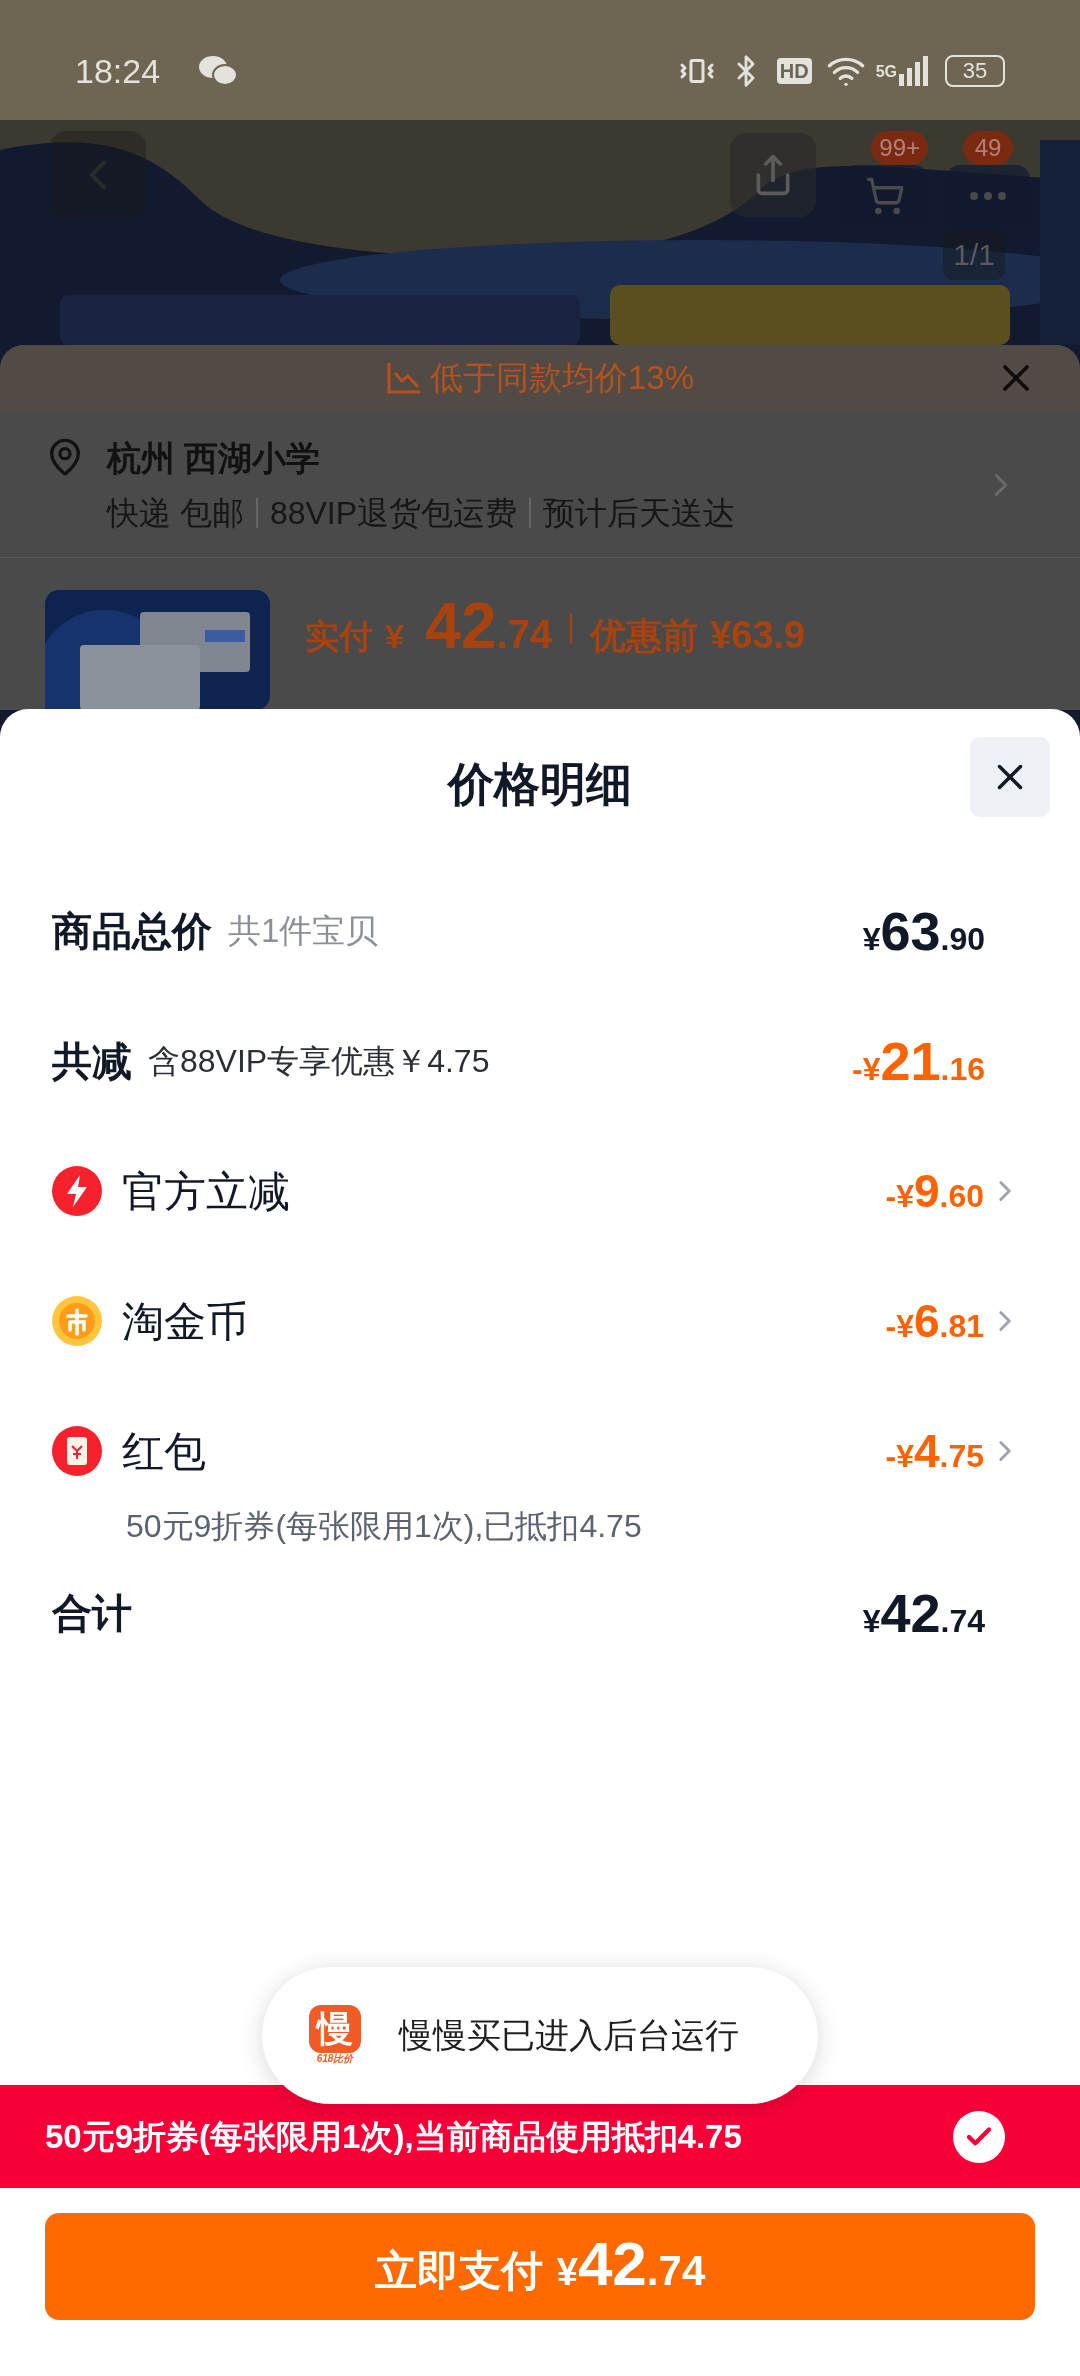 This screenshot has width=1080, height=2376. I want to click on money-envelope-icon, so click(77, 1451).